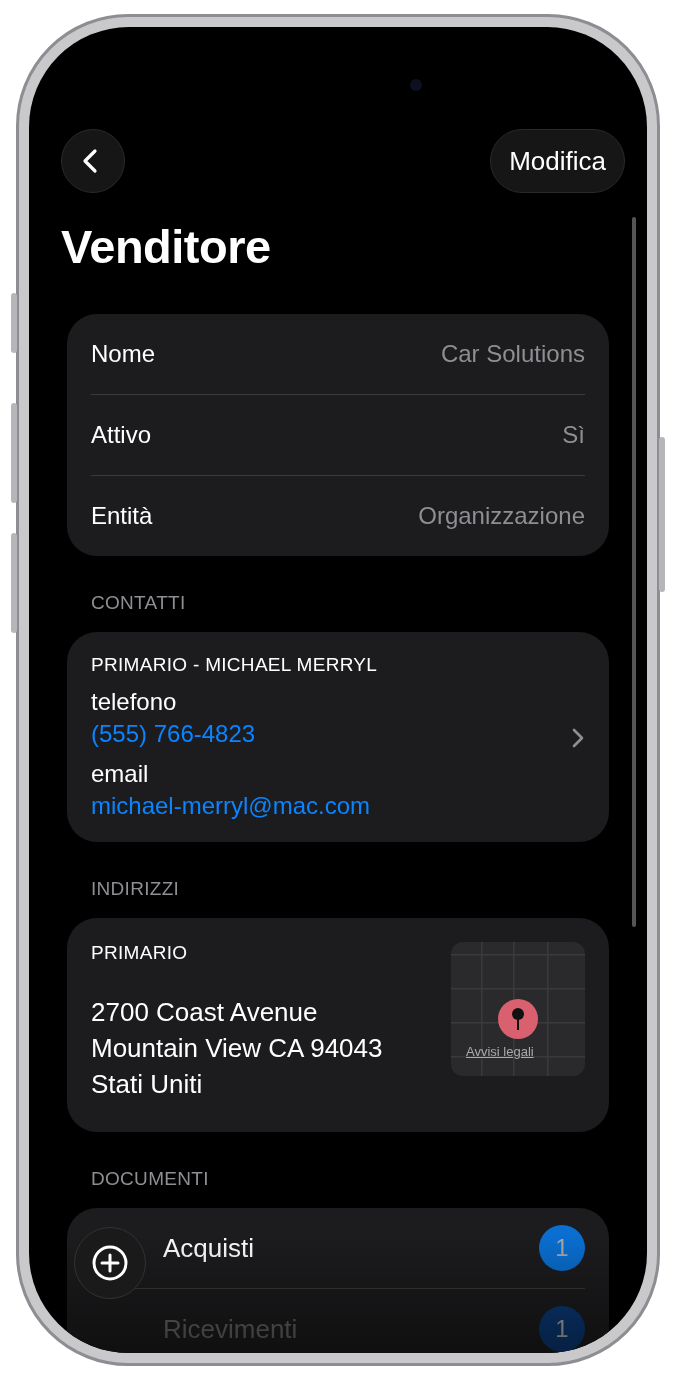 Image resolution: width=675 pixels, height=1380 pixels. I want to click on email-link: michael-merryl@mac.com, so click(234, 806).